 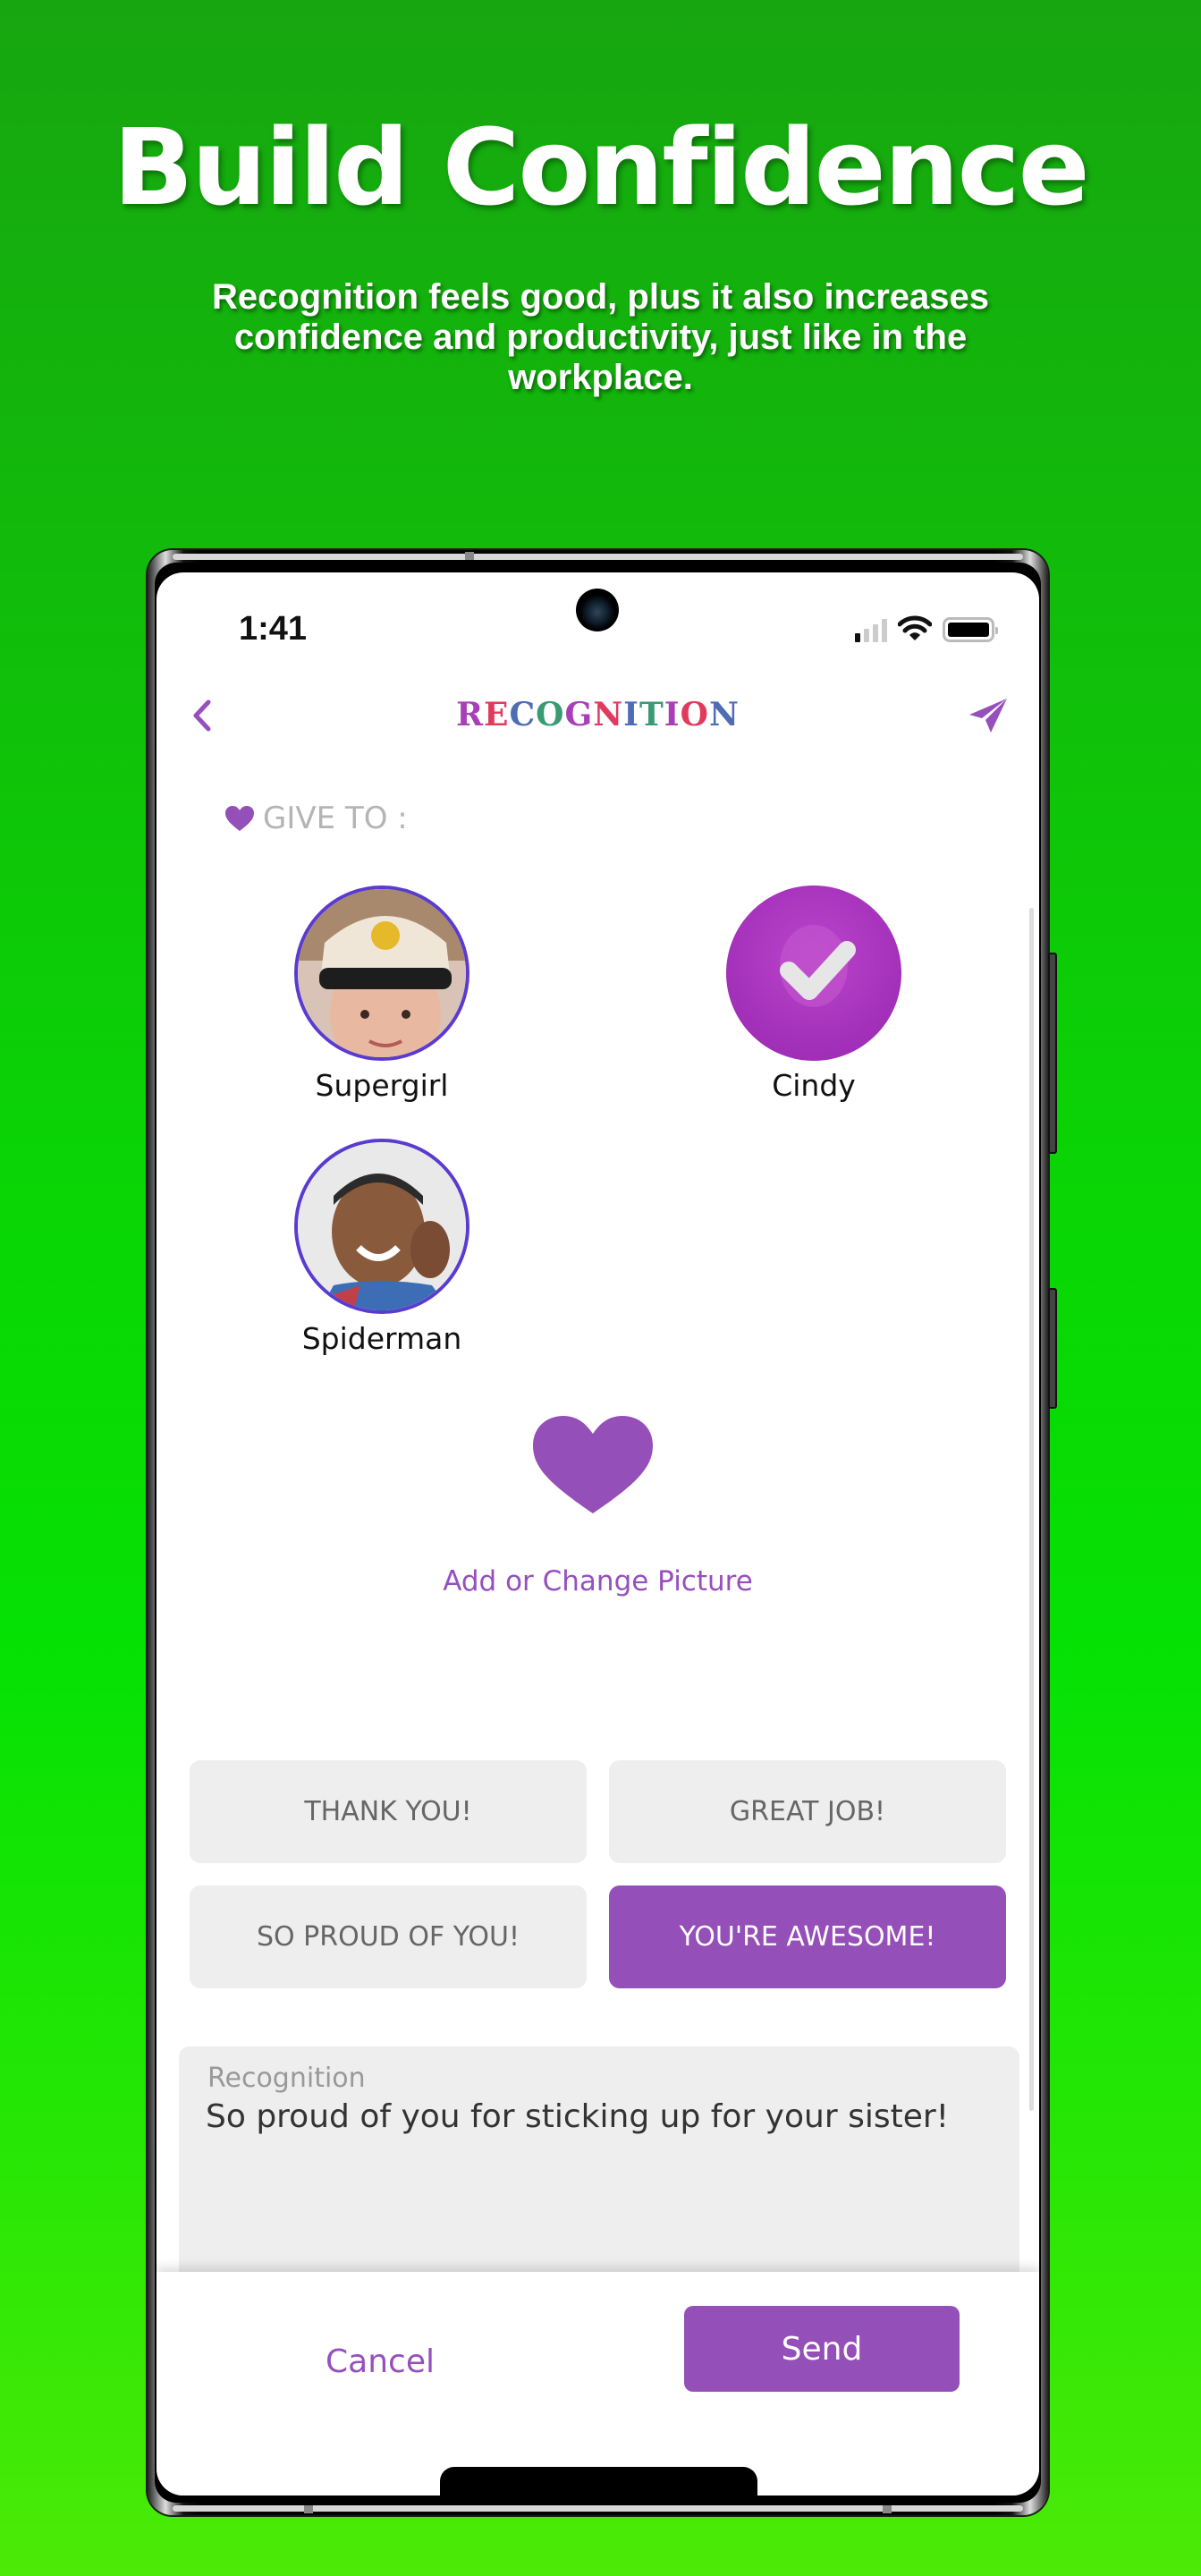 What do you see at coordinates (1052, 1348) in the screenshot?
I see `power-button` at bounding box center [1052, 1348].